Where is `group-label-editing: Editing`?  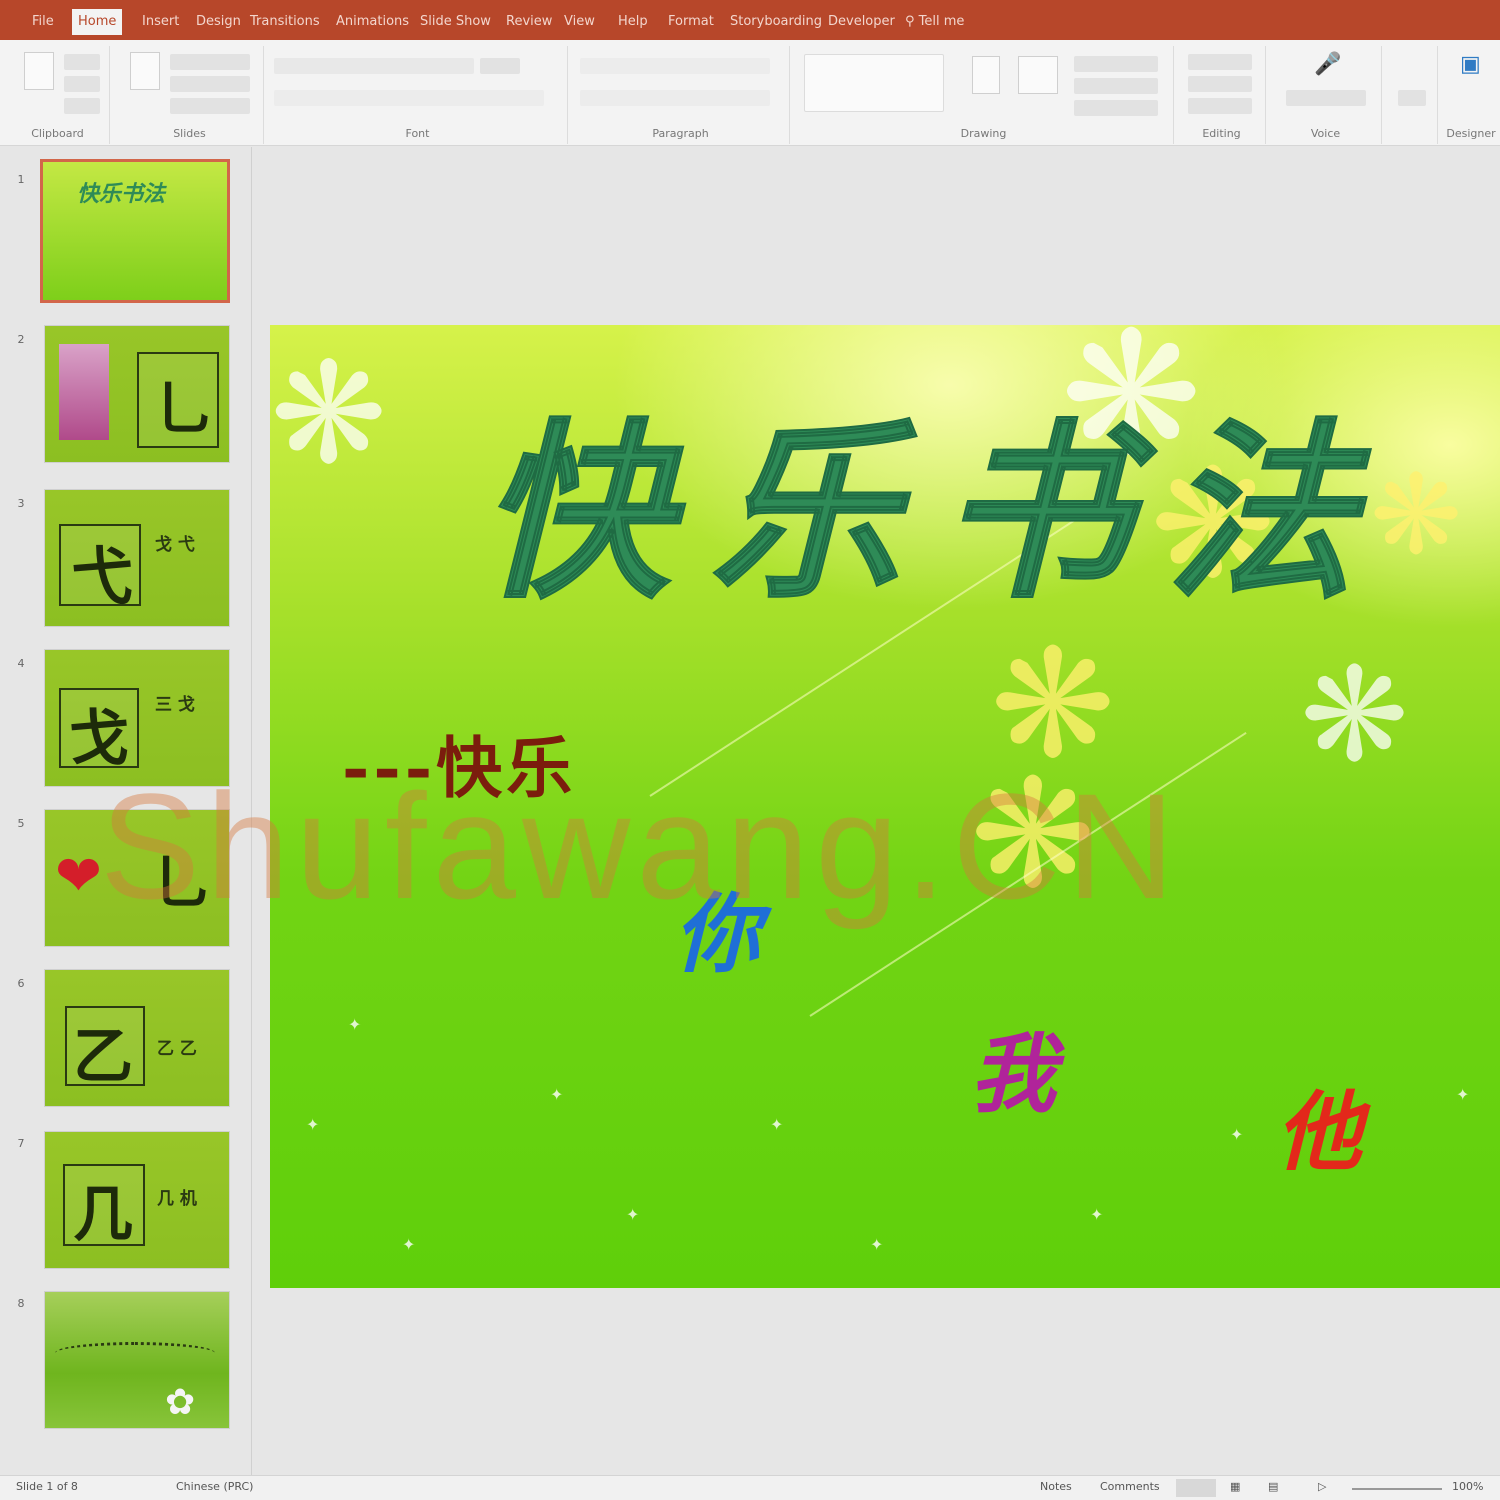 group-label-editing: Editing is located at coordinates (1221, 133).